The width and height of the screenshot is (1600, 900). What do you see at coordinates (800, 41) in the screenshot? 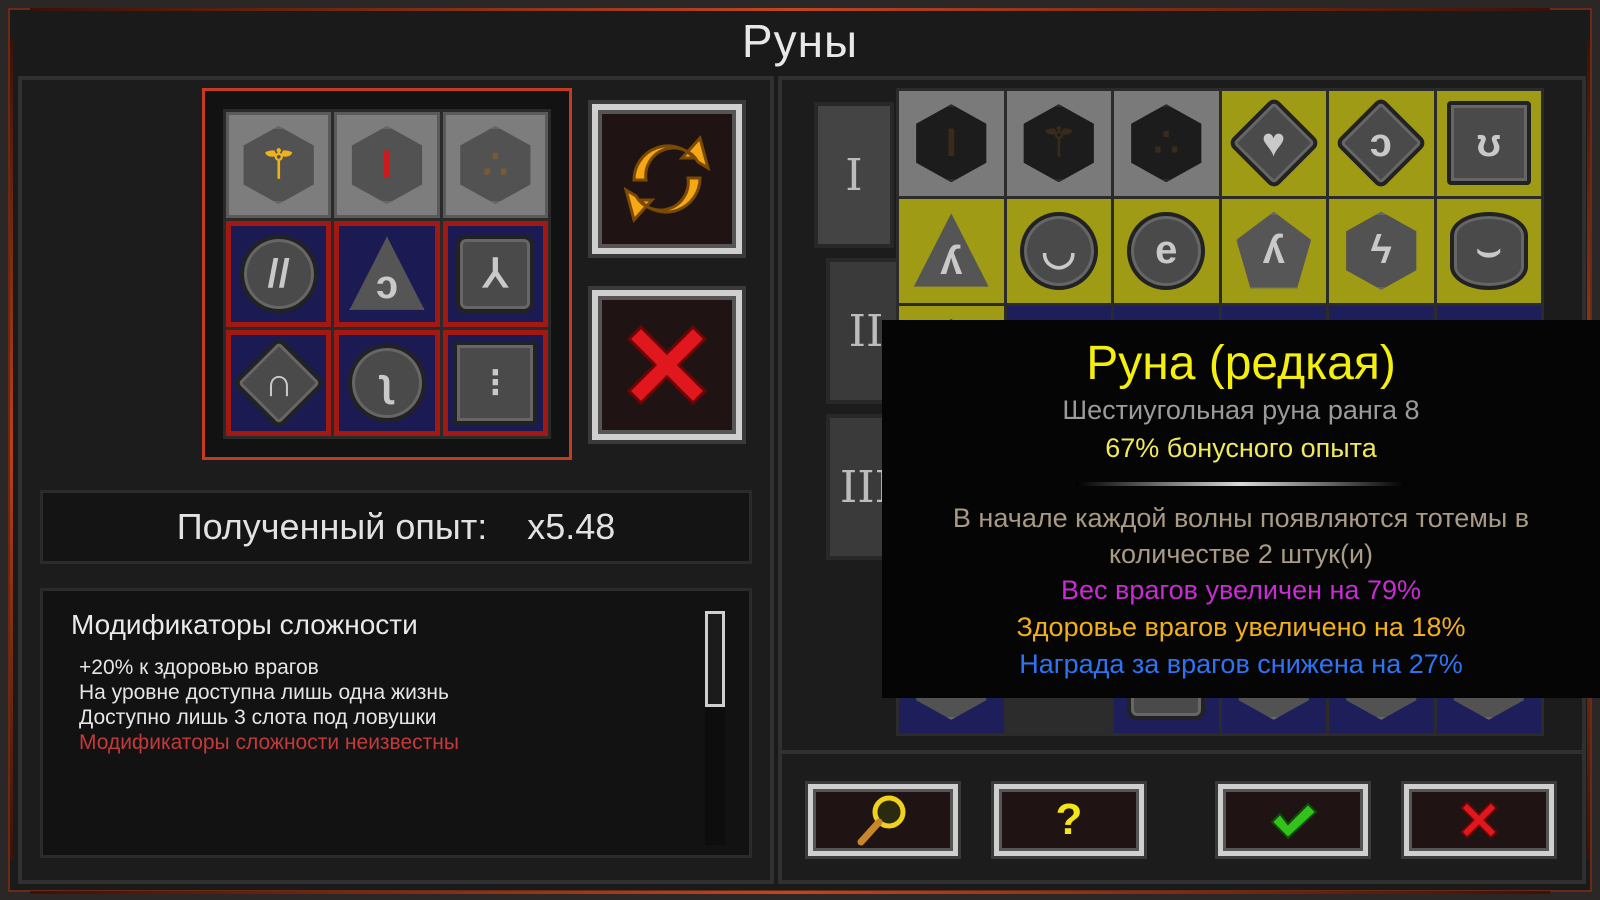
I see `window-title: Руны` at bounding box center [800, 41].